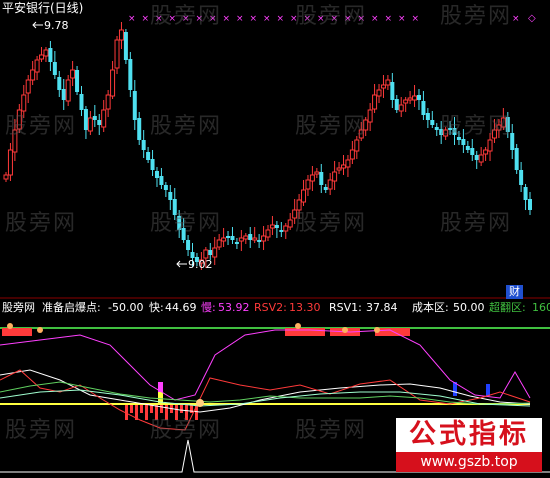 The width and height of the screenshot is (550, 478). Describe the element at coordinates (469, 462) in the screenshot. I see `logo-url: www.gszb.top` at that location.